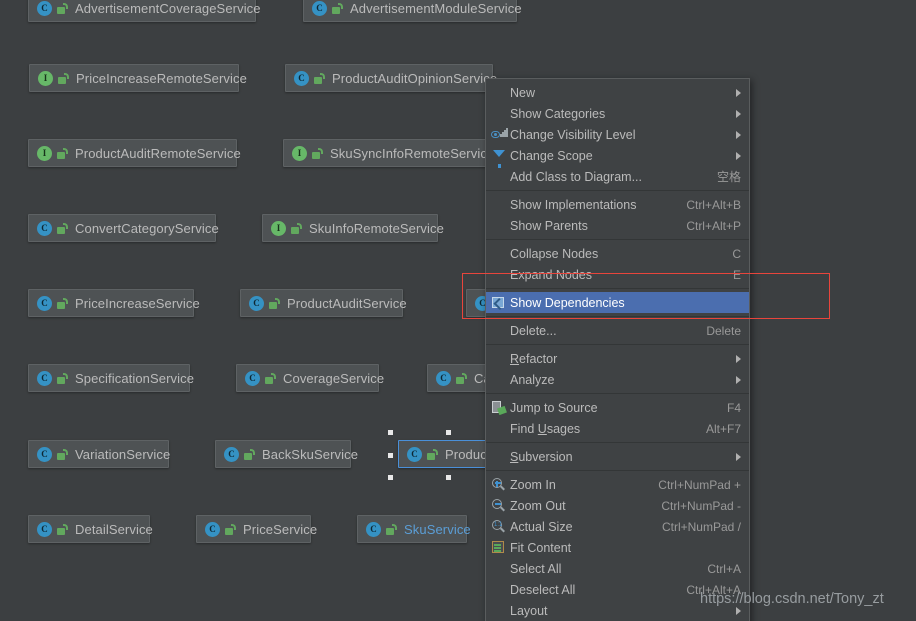  I want to click on menu-item-label: Deselect All, so click(543, 589).